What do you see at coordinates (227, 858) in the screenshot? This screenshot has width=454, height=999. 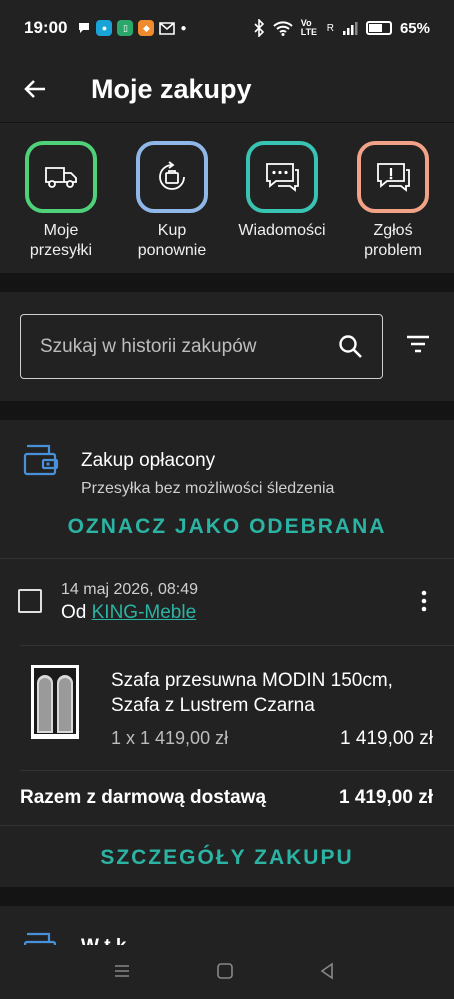 I see `purchase-details-button: SZCZEGÓŁY ZAKUPU` at bounding box center [227, 858].